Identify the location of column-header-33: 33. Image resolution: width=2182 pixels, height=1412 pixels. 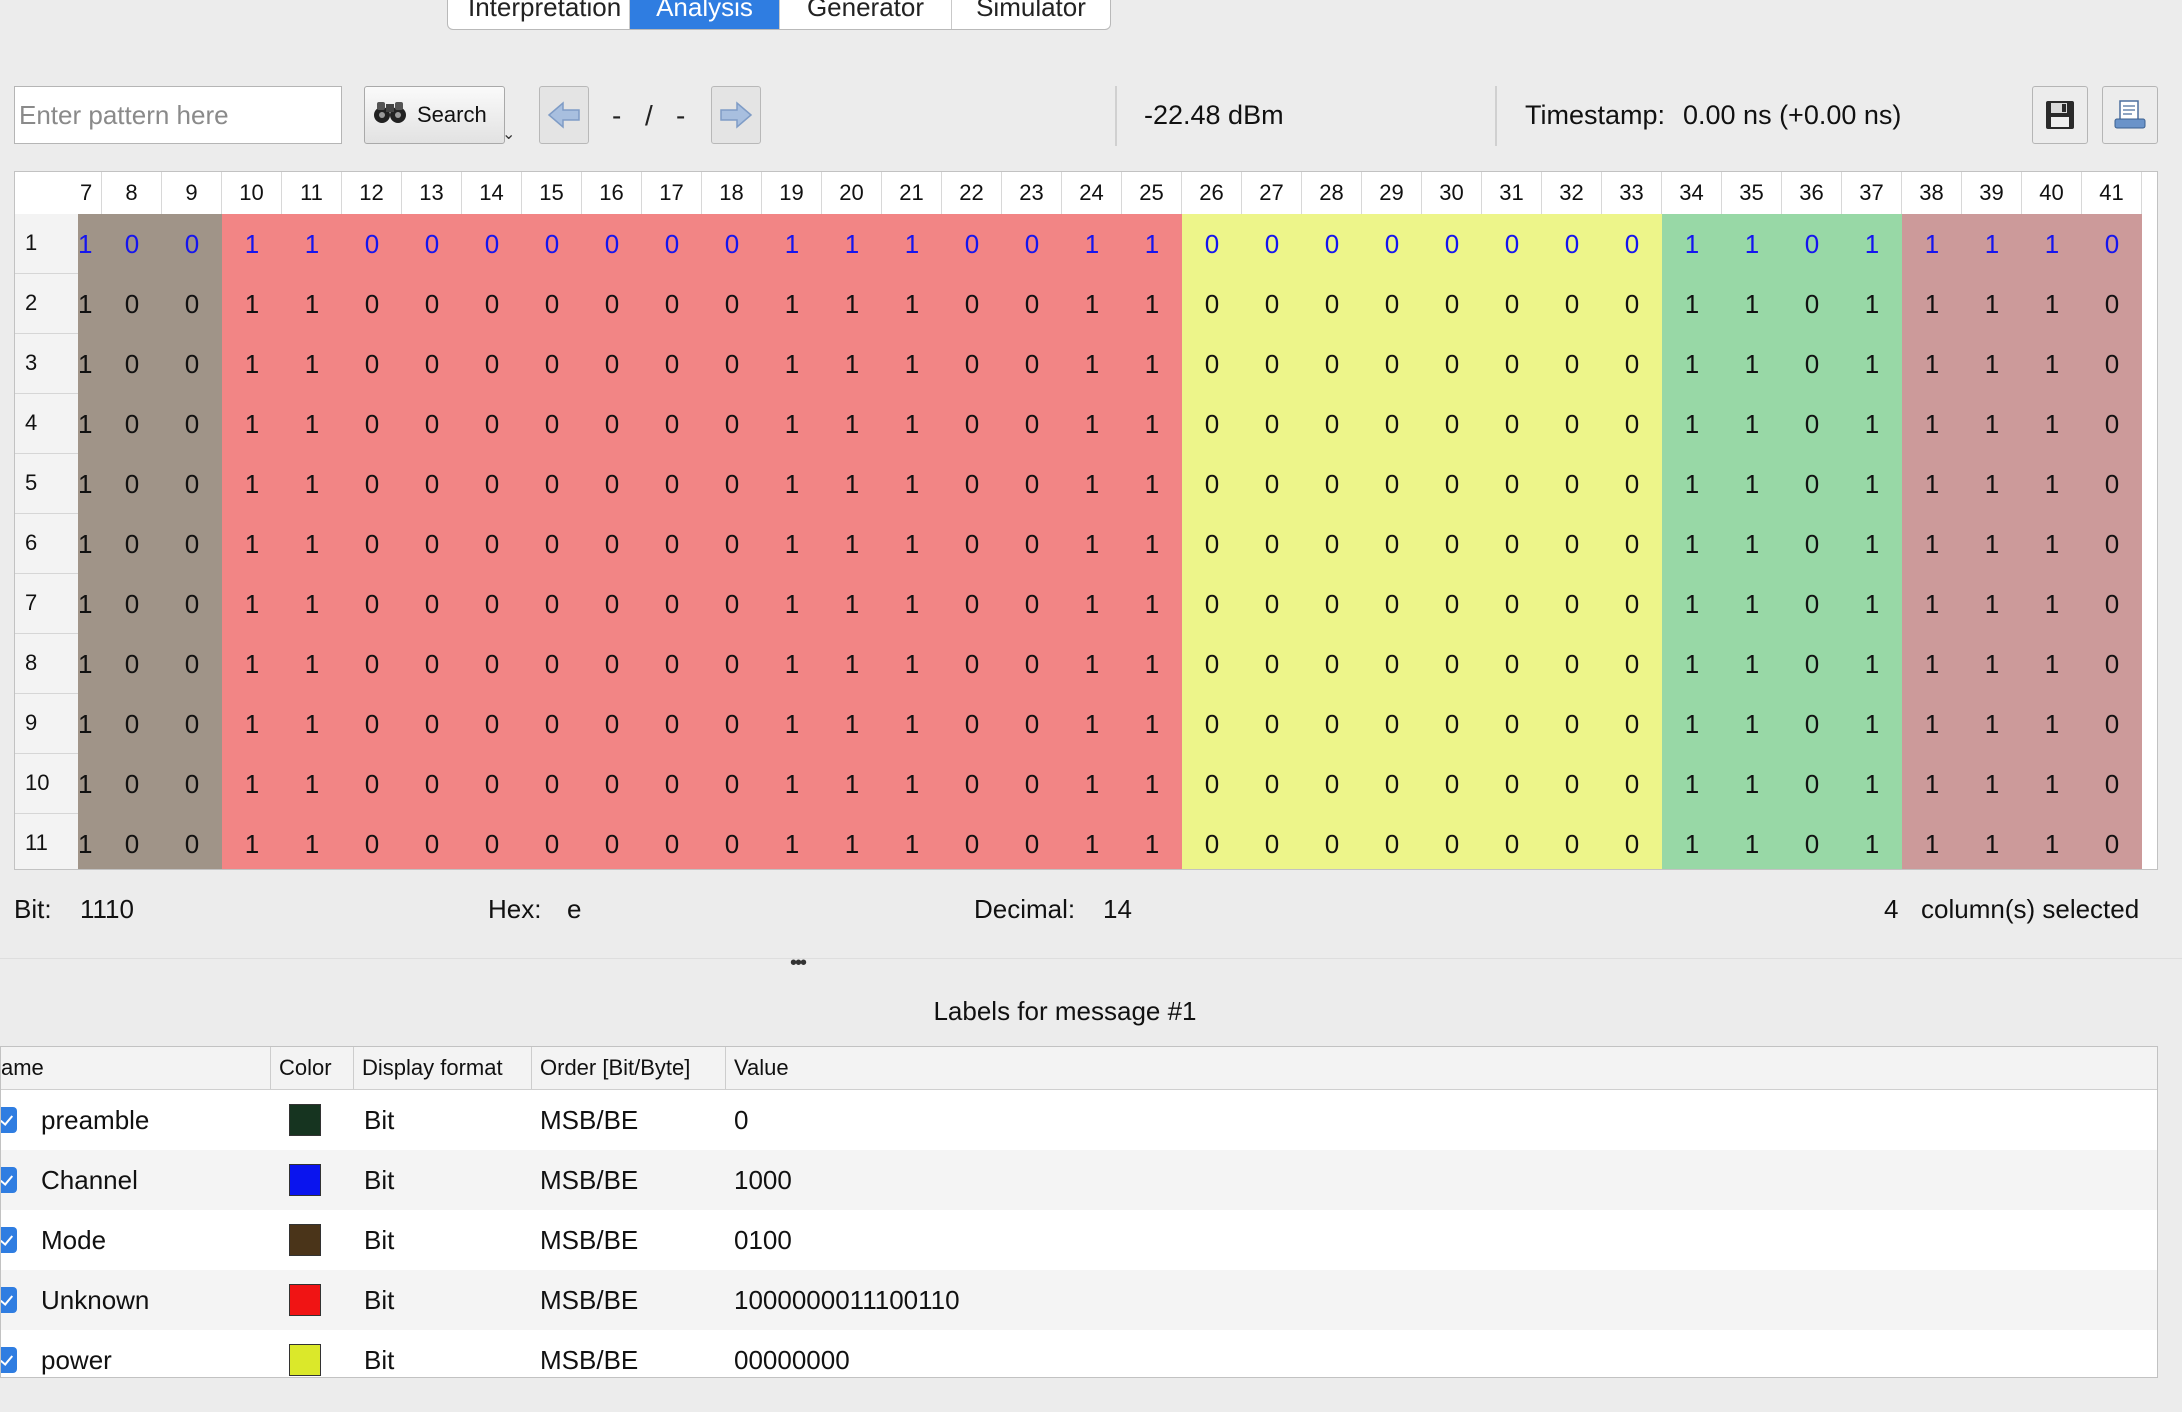
(1632, 193).